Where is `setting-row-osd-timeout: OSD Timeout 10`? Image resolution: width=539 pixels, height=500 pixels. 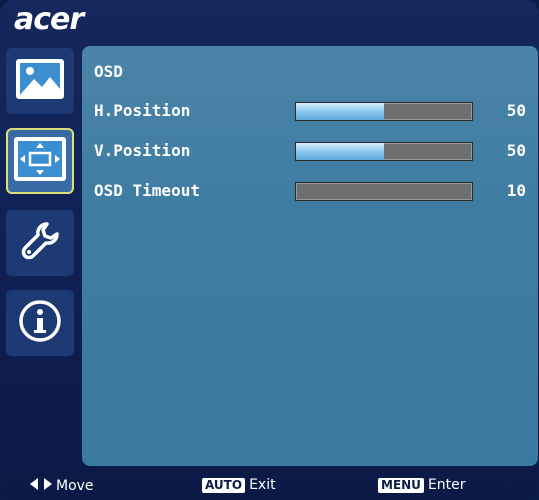
setting-row-osd-timeout: OSD Timeout 10 is located at coordinates (310, 191).